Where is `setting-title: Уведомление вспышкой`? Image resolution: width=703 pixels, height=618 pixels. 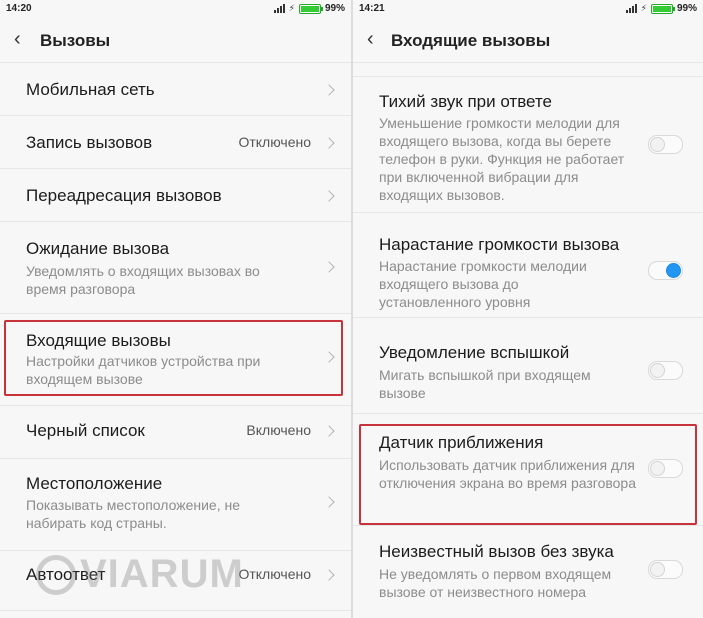 setting-title: Уведомление вспышкой is located at coordinates (474, 352).